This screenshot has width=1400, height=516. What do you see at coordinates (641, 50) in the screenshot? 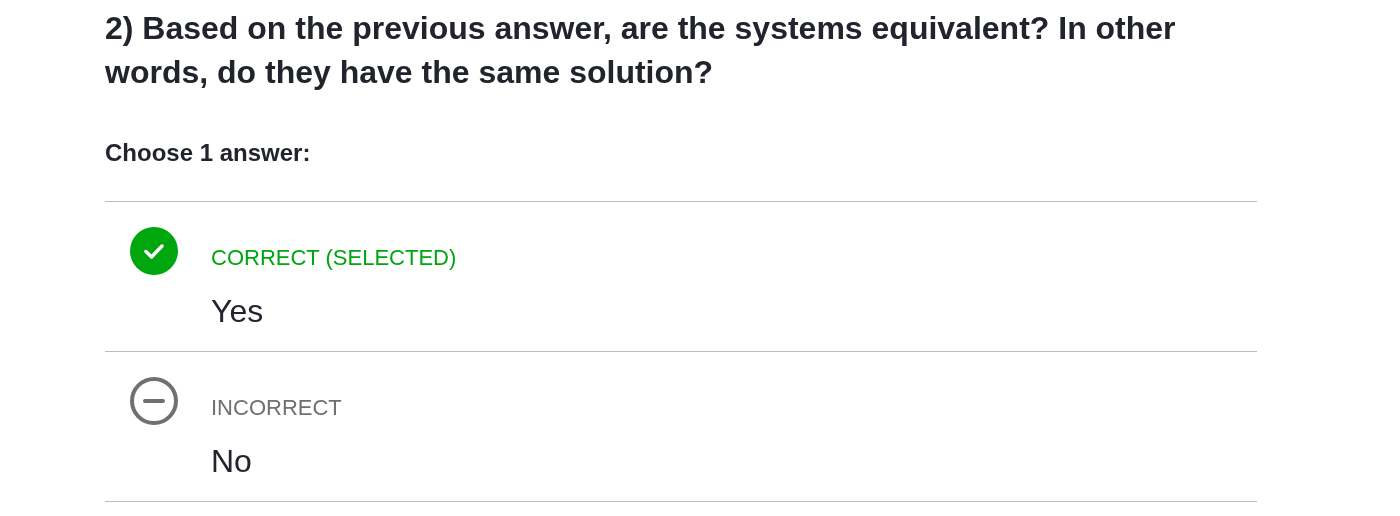
I see `question-text: 2) Based on the previous answer, are the systems equivalent? In other words, do they have the same solution?` at bounding box center [641, 50].